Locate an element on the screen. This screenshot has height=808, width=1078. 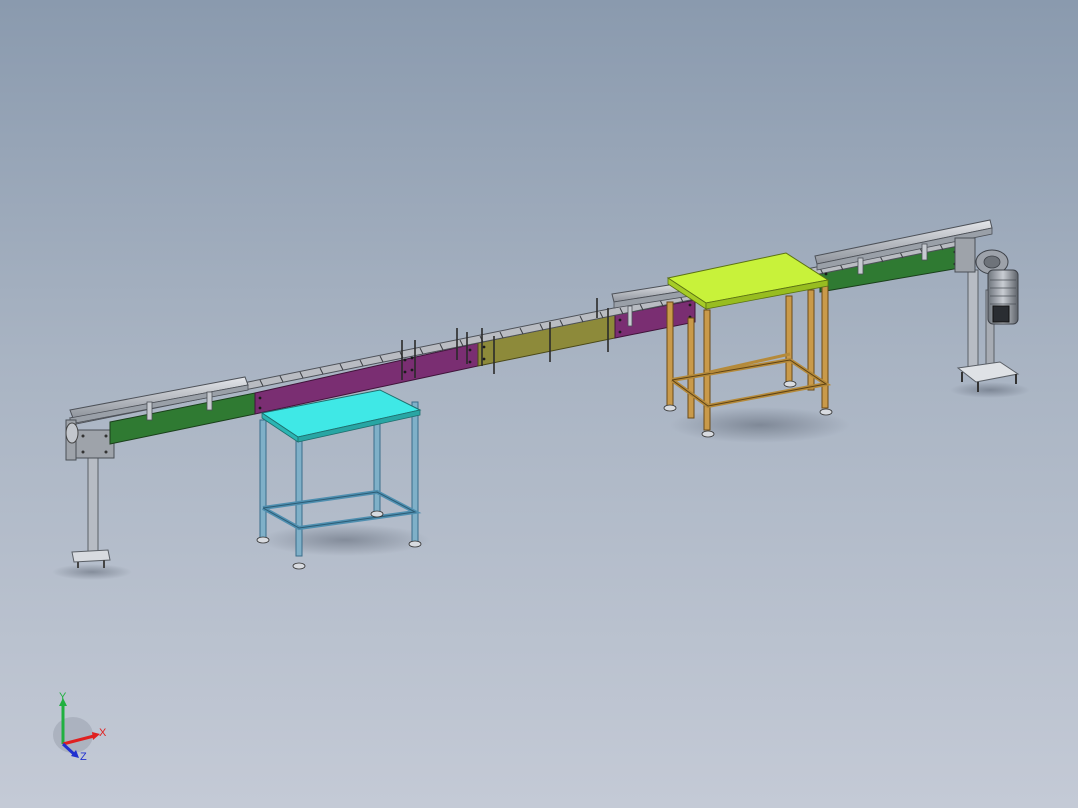
triad-y-label: Y is located at coordinates (63, 697).